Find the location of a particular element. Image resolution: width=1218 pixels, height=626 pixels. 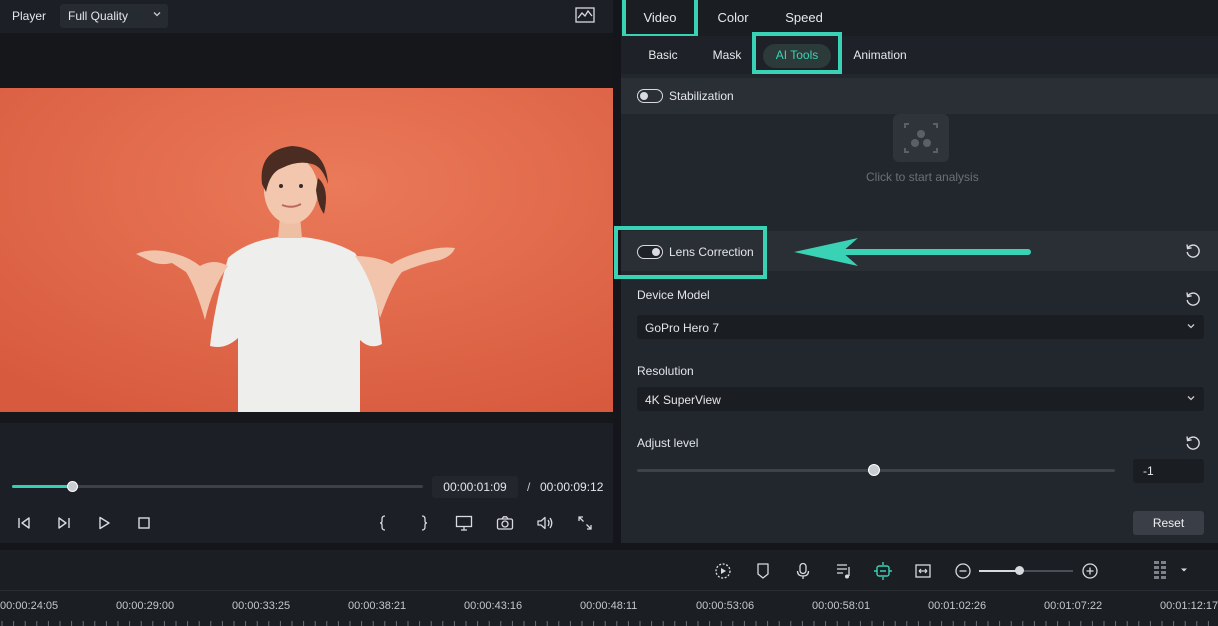

volume-icon is located at coordinates (545, 523).